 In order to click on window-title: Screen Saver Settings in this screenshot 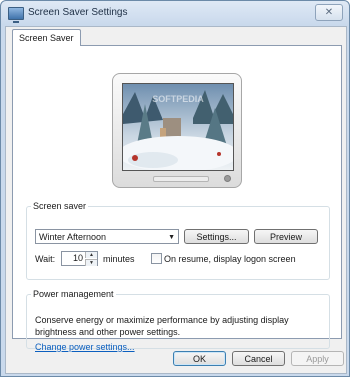, I will do `click(78, 12)`.